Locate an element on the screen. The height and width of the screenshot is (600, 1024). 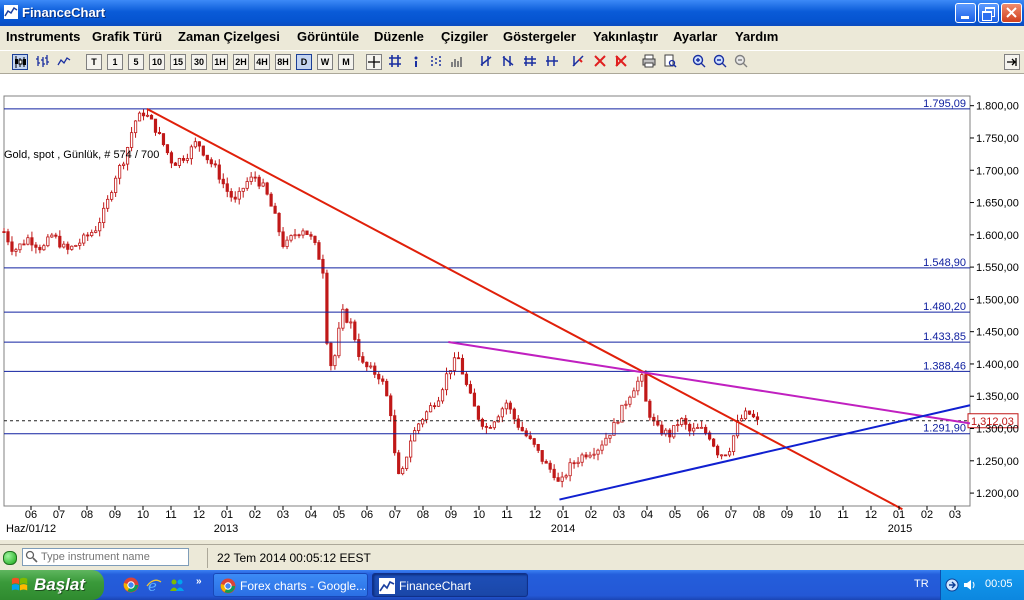
menu-instruments: Instruments is located at coordinates (43, 36).